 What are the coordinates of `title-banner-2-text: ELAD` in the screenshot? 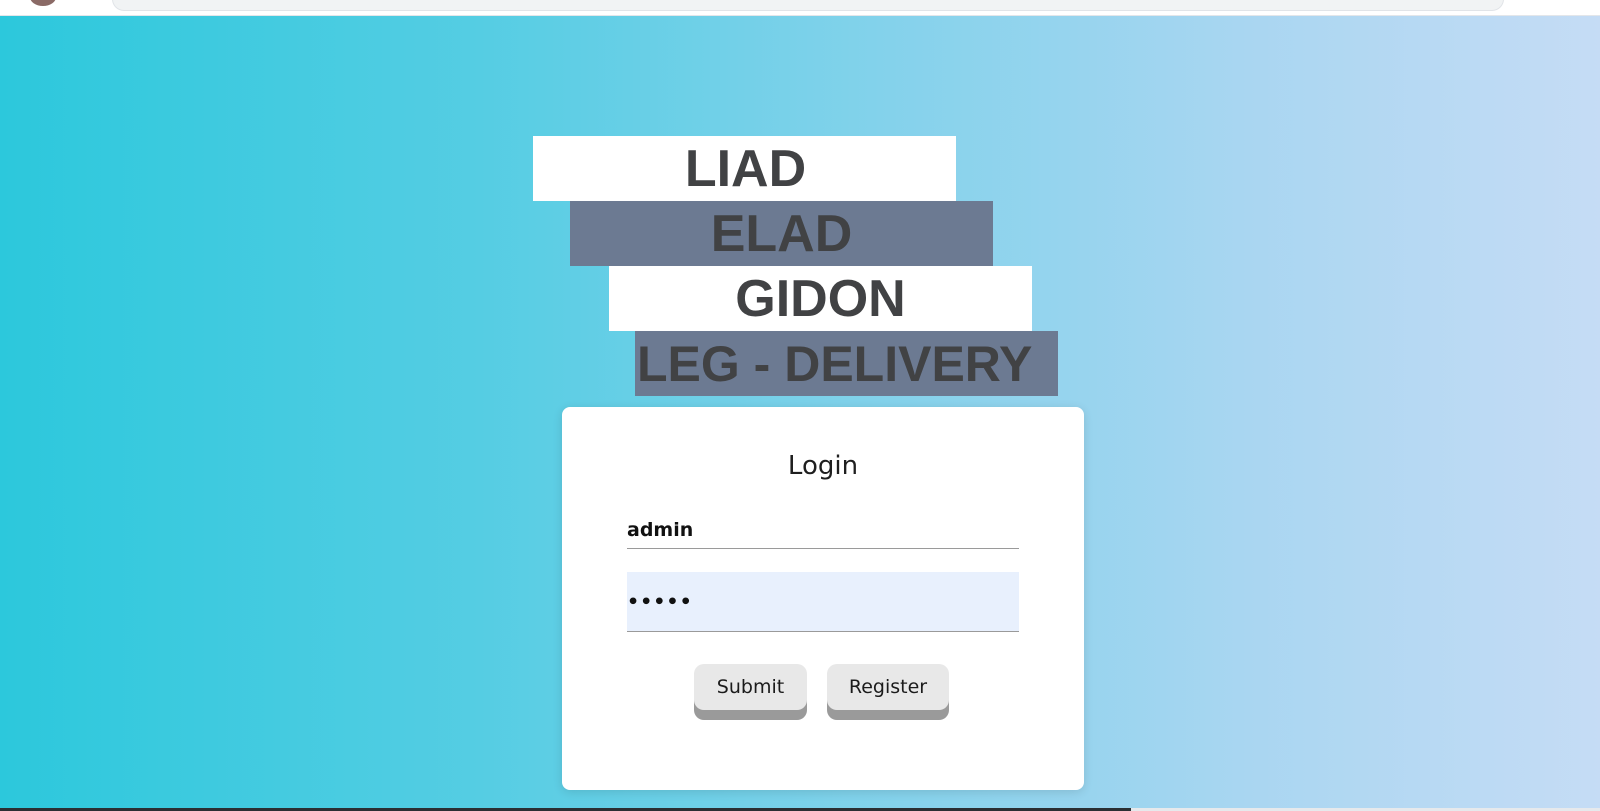 It's located at (781, 233).